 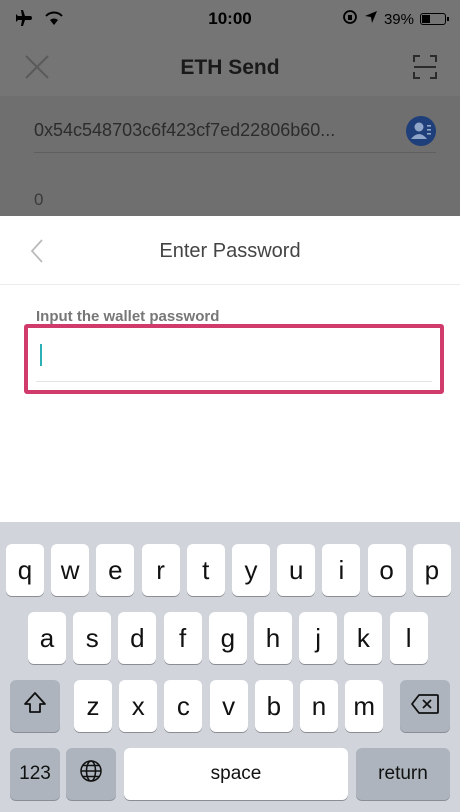 What do you see at coordinates (230, 156) in the screenshot?
I see `send-form: 0x54c548703c6f423cf7ed22806b60... 0` at bounding box center [230, 156].